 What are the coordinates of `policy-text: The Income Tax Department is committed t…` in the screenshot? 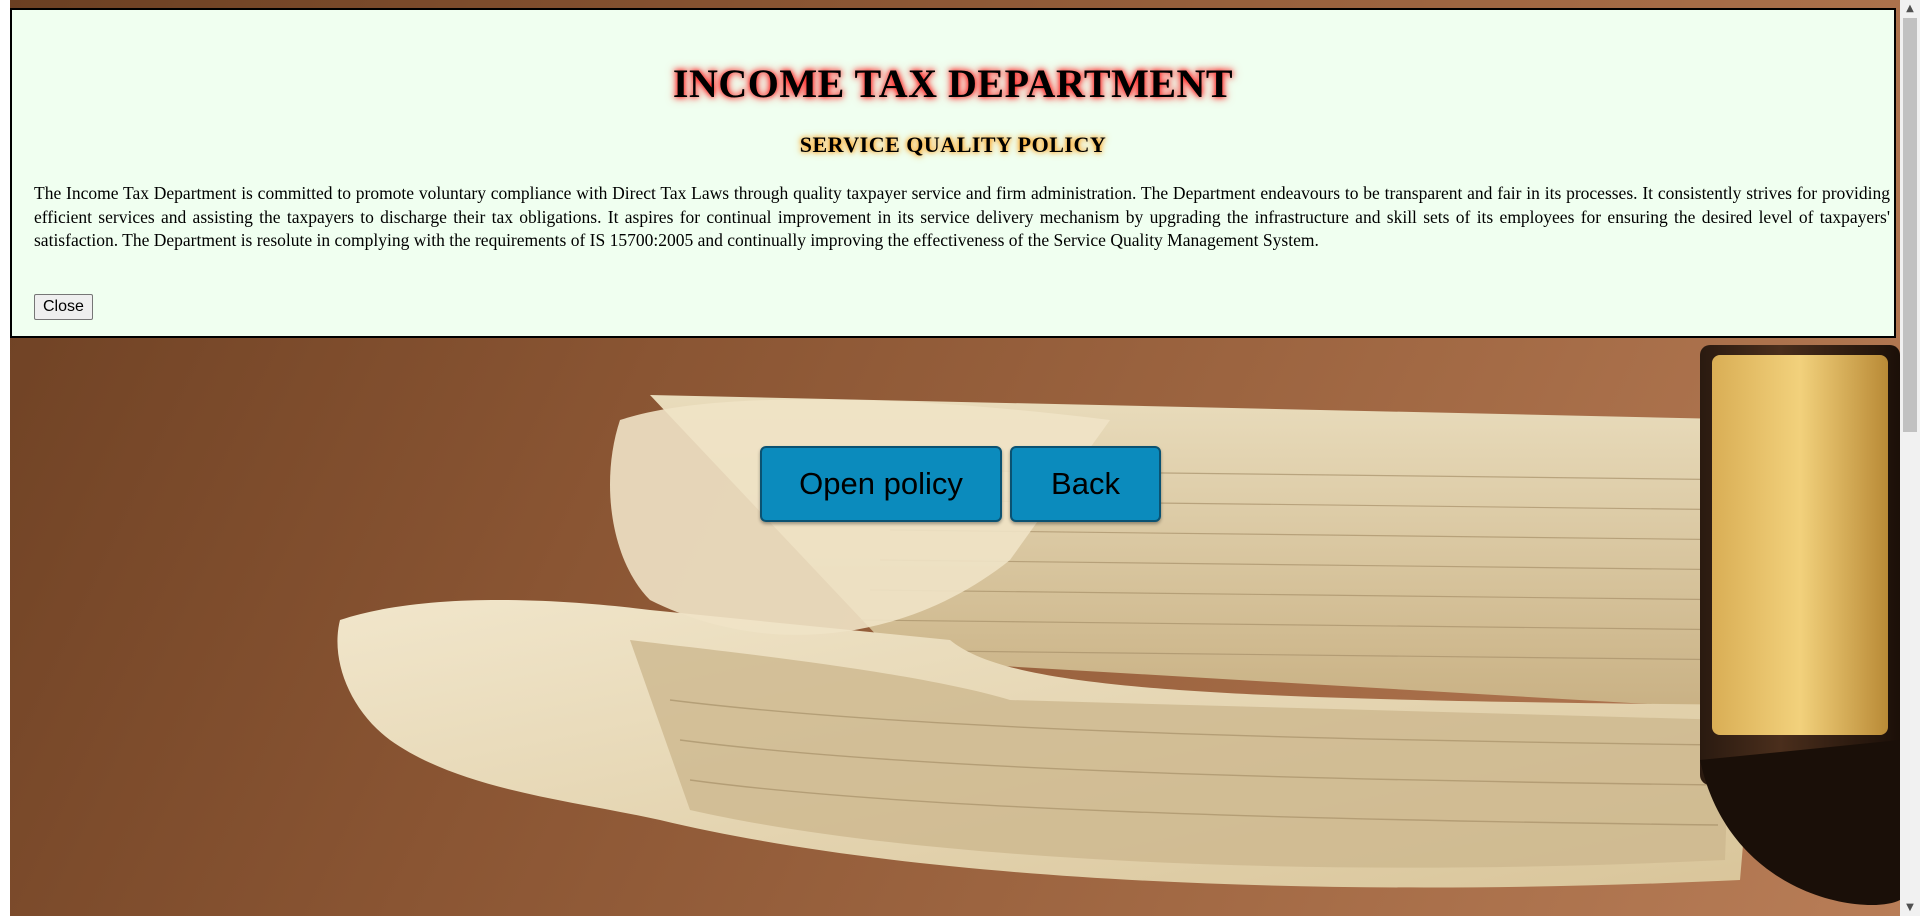 It's located at (962, 216).